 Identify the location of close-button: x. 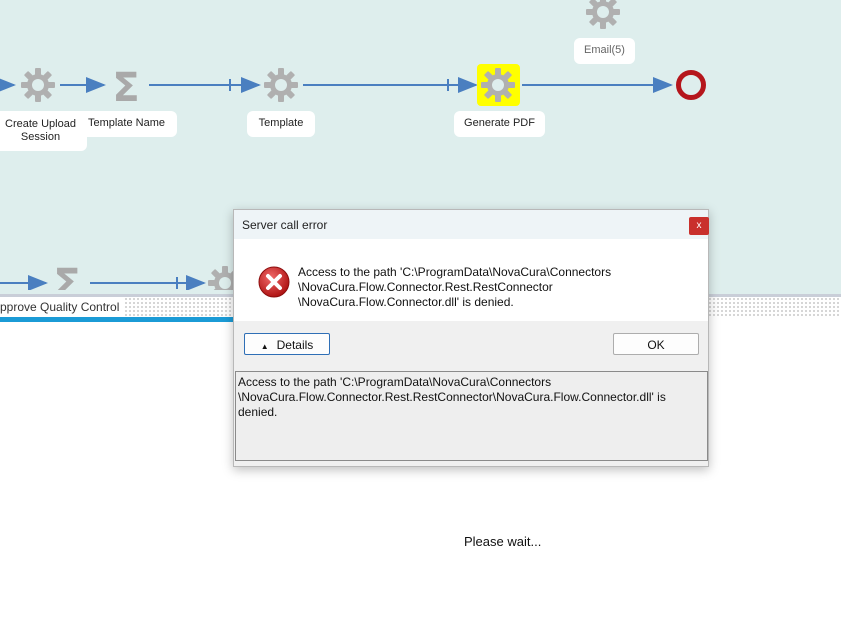
(699, 226).